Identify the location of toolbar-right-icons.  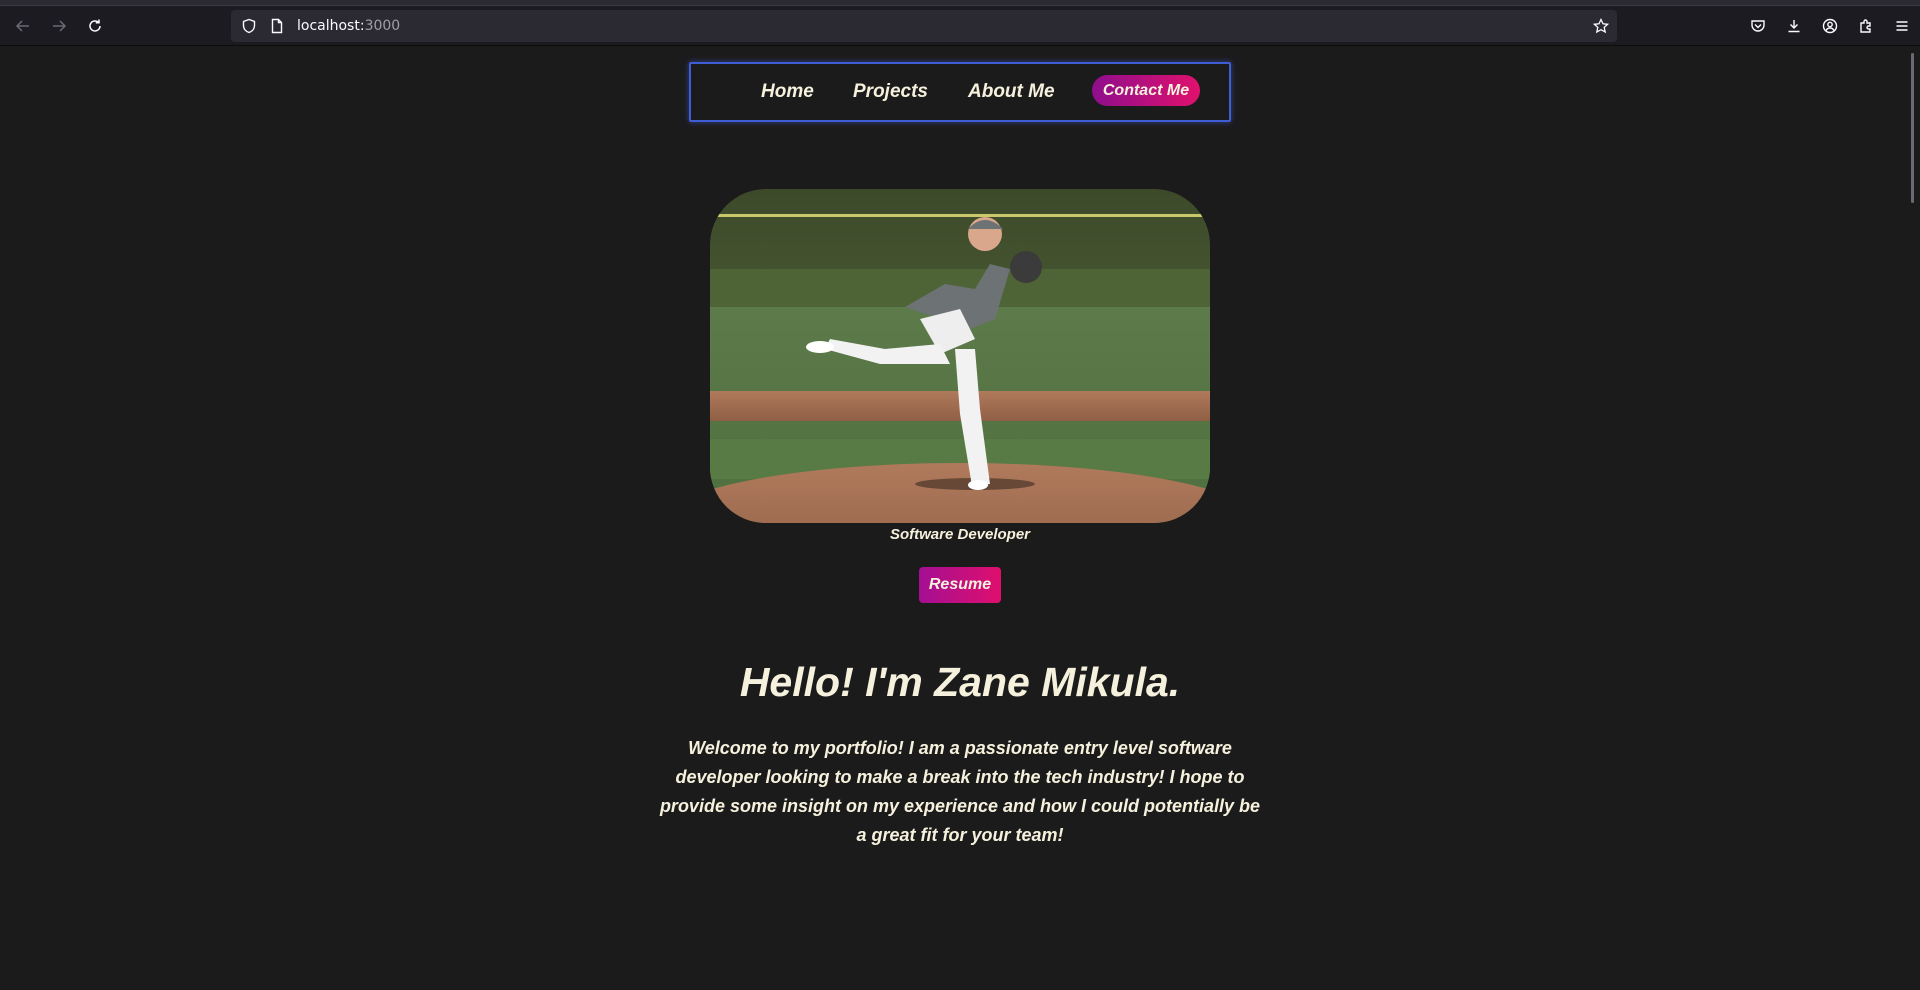
(1830, 26).